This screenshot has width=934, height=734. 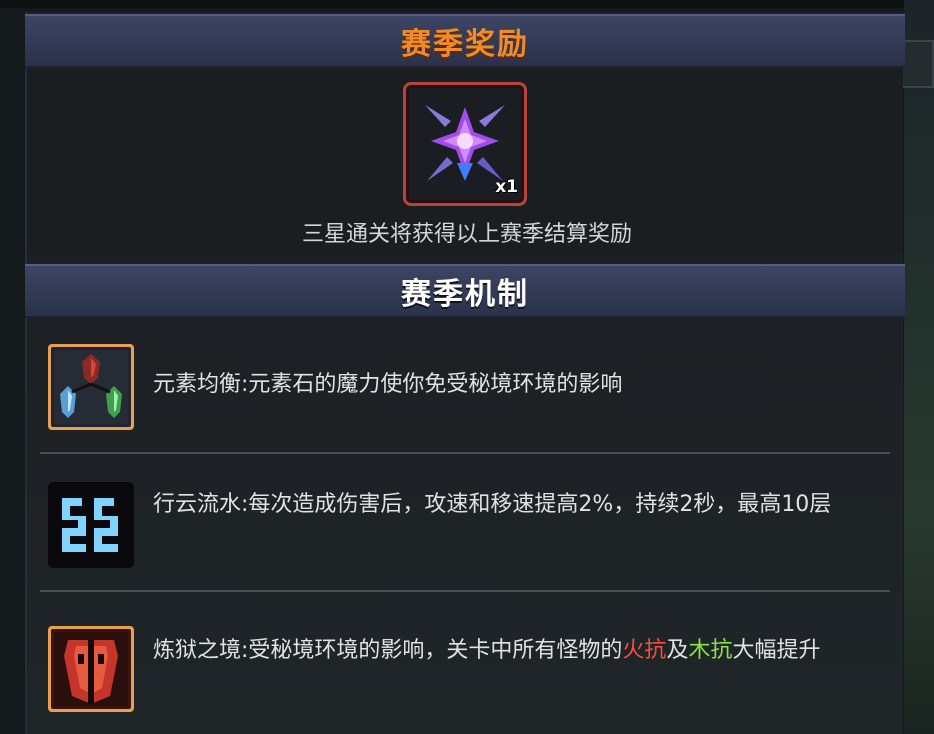 I want to click on mechanic-text-part: 炼狱之境:受秘境环境的影响，关卡中所有怪物的, so click(x=388, y=650).